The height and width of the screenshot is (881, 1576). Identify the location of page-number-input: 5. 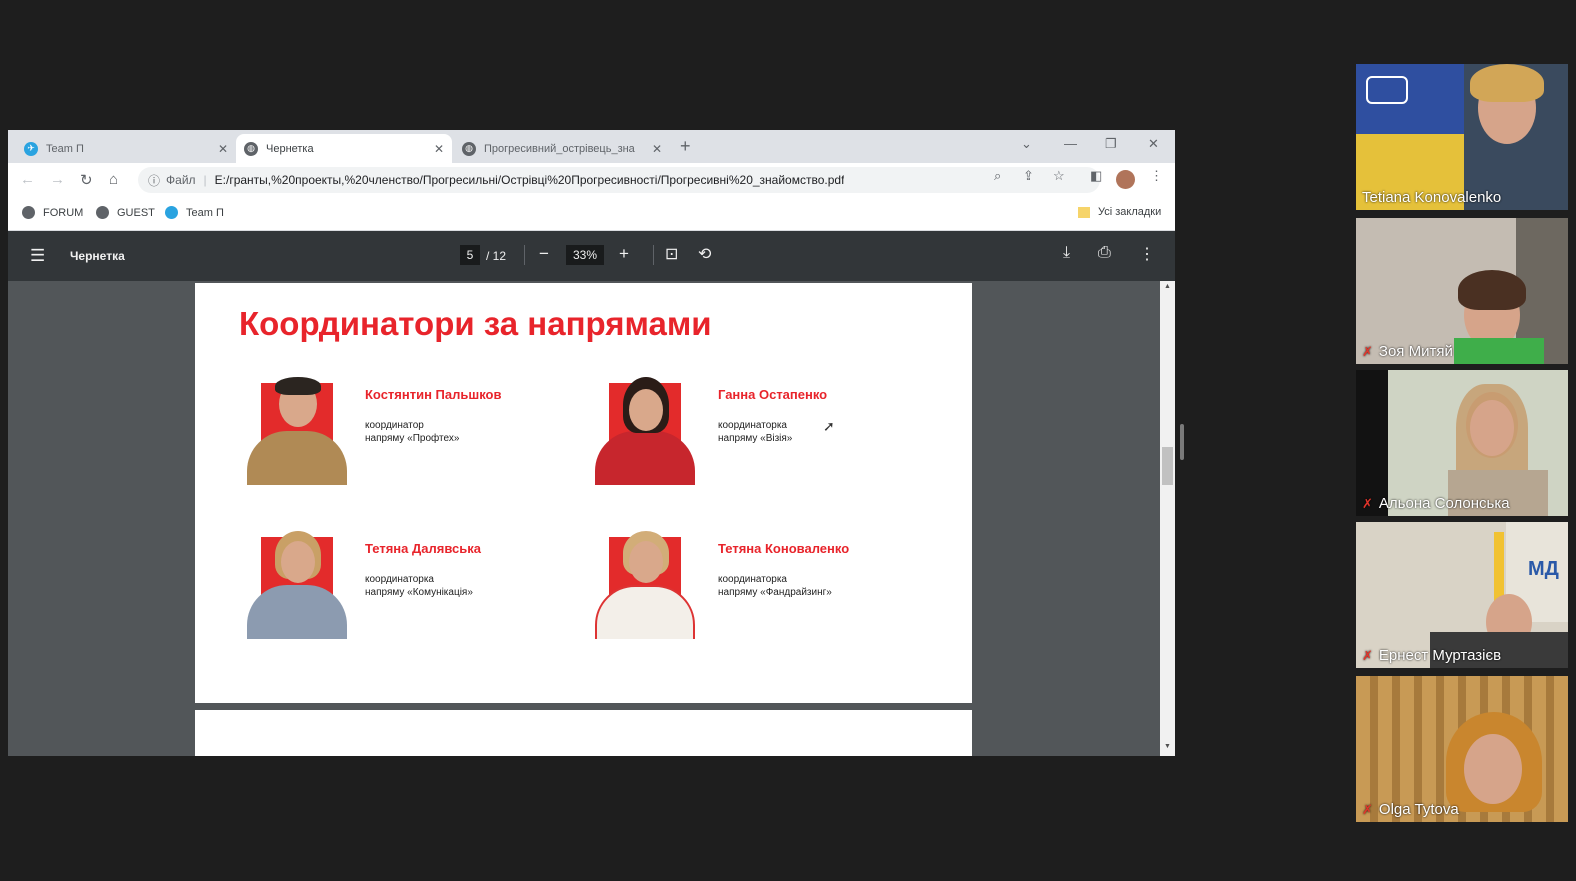
(470, 255).